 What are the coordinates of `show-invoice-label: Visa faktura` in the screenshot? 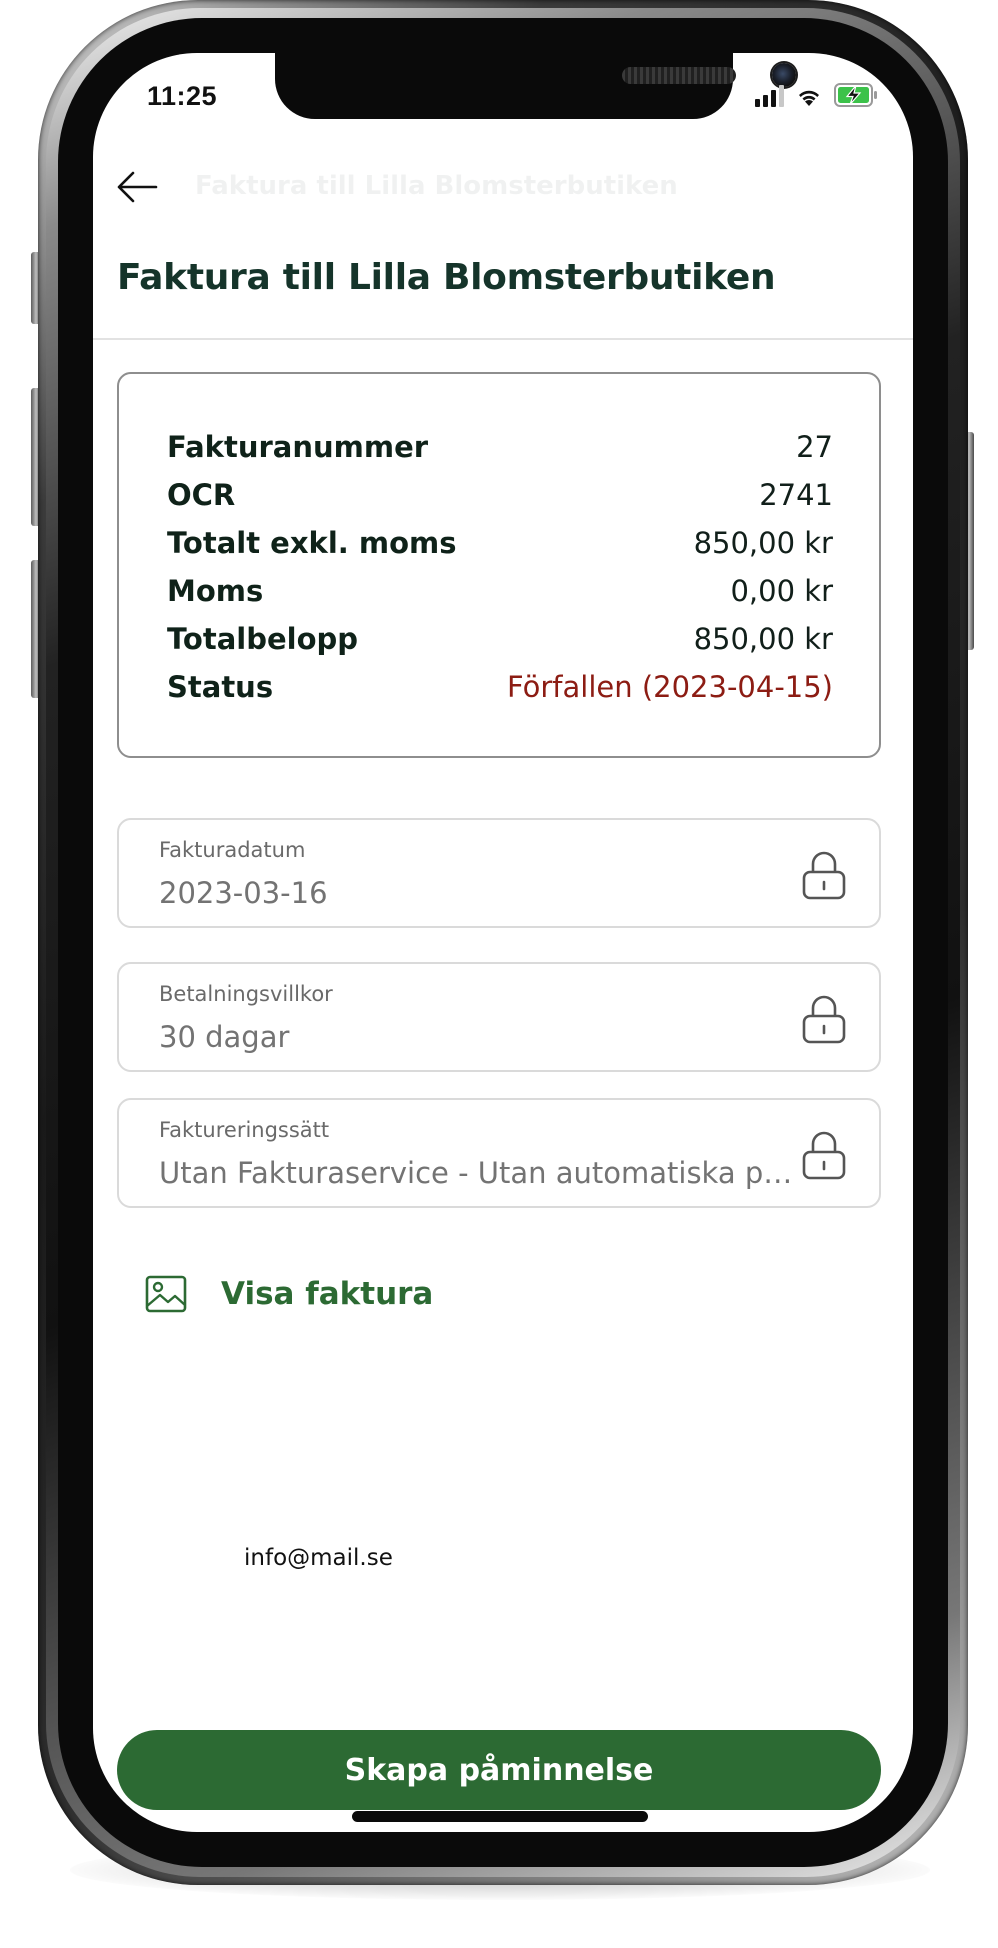 It's located at (327, 1294).